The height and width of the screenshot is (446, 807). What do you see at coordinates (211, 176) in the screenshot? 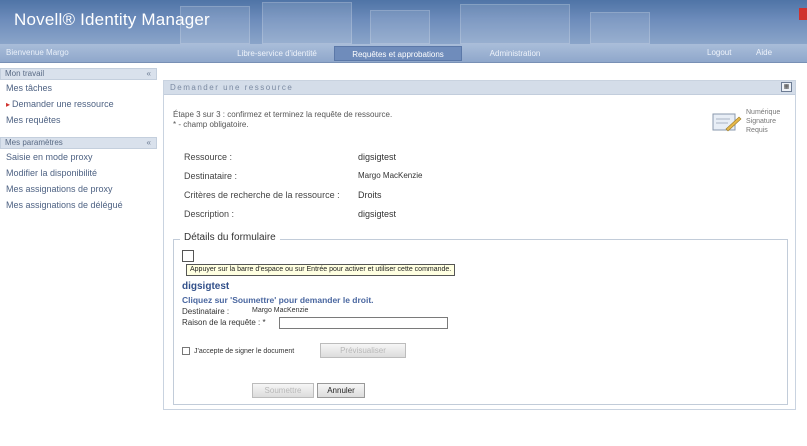
I see `info-label-recipient: Destinataire :` at bounding box center [211, 176].